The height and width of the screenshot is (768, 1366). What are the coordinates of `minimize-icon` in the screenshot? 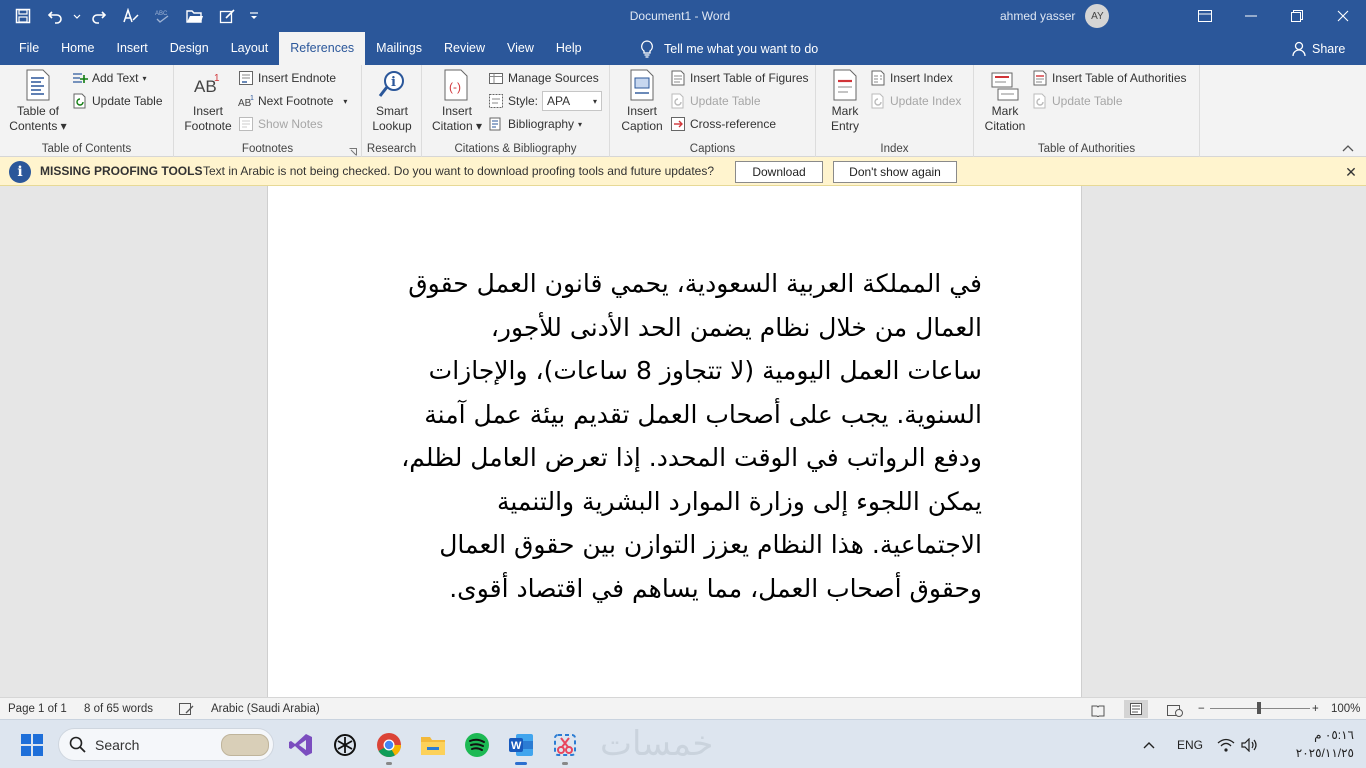 It's located at (1251, 16).